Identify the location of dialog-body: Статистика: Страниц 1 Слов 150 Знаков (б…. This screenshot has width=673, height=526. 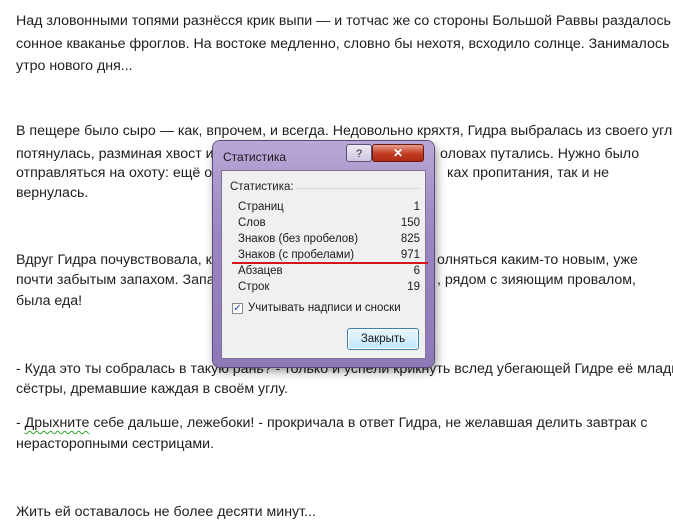
(323, 264).